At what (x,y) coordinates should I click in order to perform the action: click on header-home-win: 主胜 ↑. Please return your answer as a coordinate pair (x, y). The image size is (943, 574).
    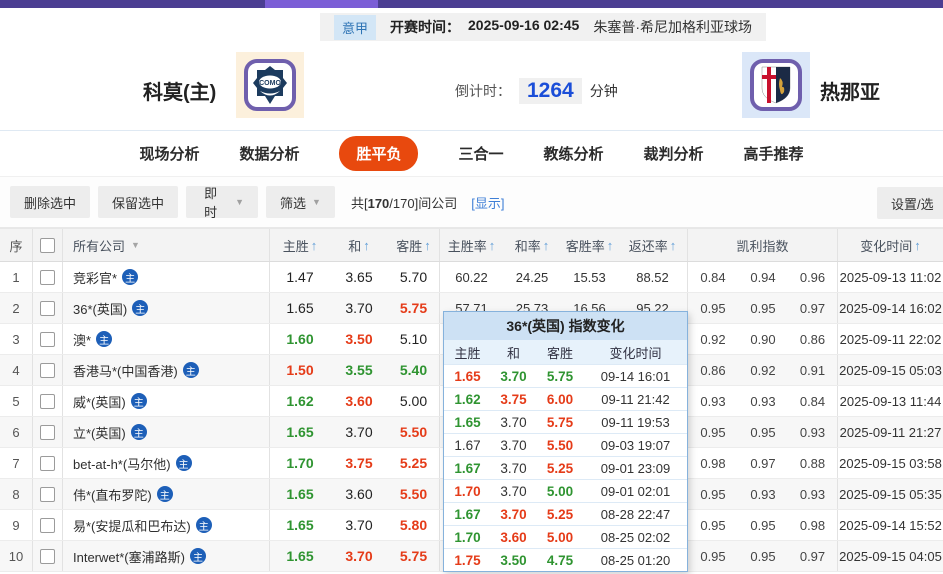
    Looking at the image, I should click on (300, 245).